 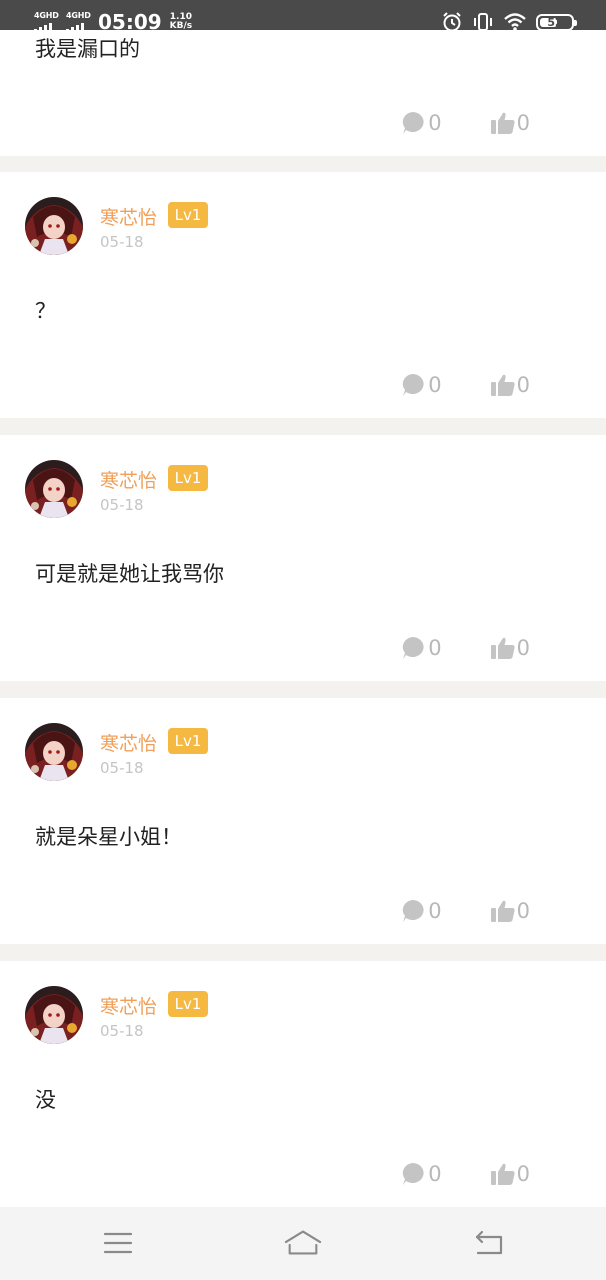 I want to click on post-content: 可是就是她让我骂你, so click(x=129, y=574).